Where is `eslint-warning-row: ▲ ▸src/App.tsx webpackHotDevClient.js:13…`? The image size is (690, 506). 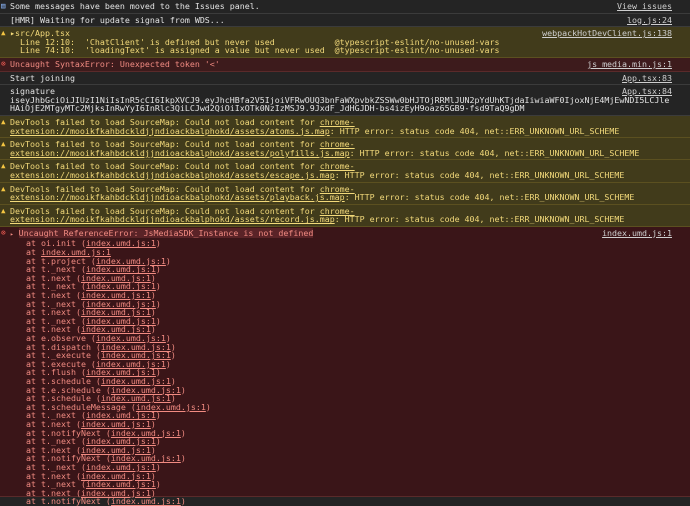 eslint-warning-row: ▲ ▸src/App.tsx webpackHotDevClient.js:13… is located at coordinates (345, 42).